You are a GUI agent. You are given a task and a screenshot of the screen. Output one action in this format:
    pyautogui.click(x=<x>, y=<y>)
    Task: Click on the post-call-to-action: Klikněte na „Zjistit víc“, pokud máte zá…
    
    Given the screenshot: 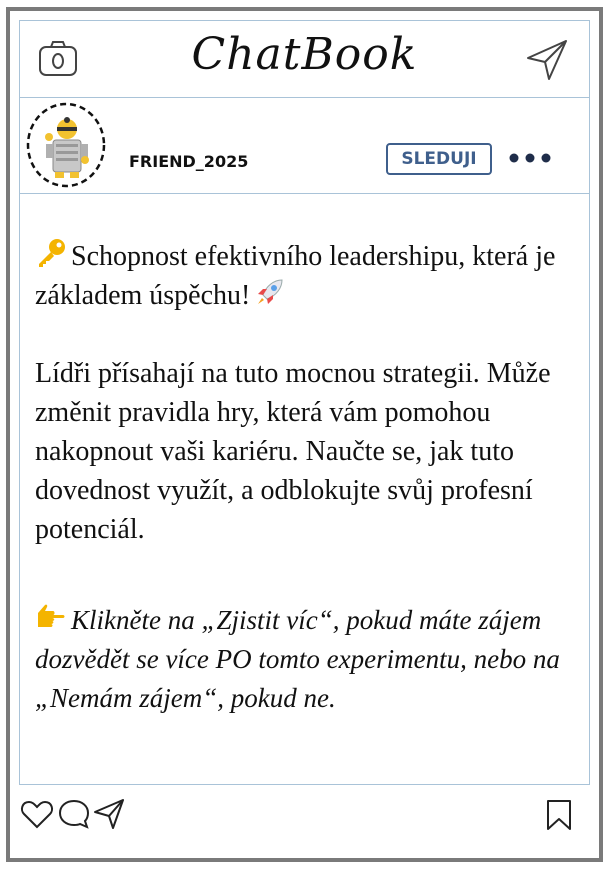 What is the action you would take?
    pyautogui.click(x=297, y=659)
    